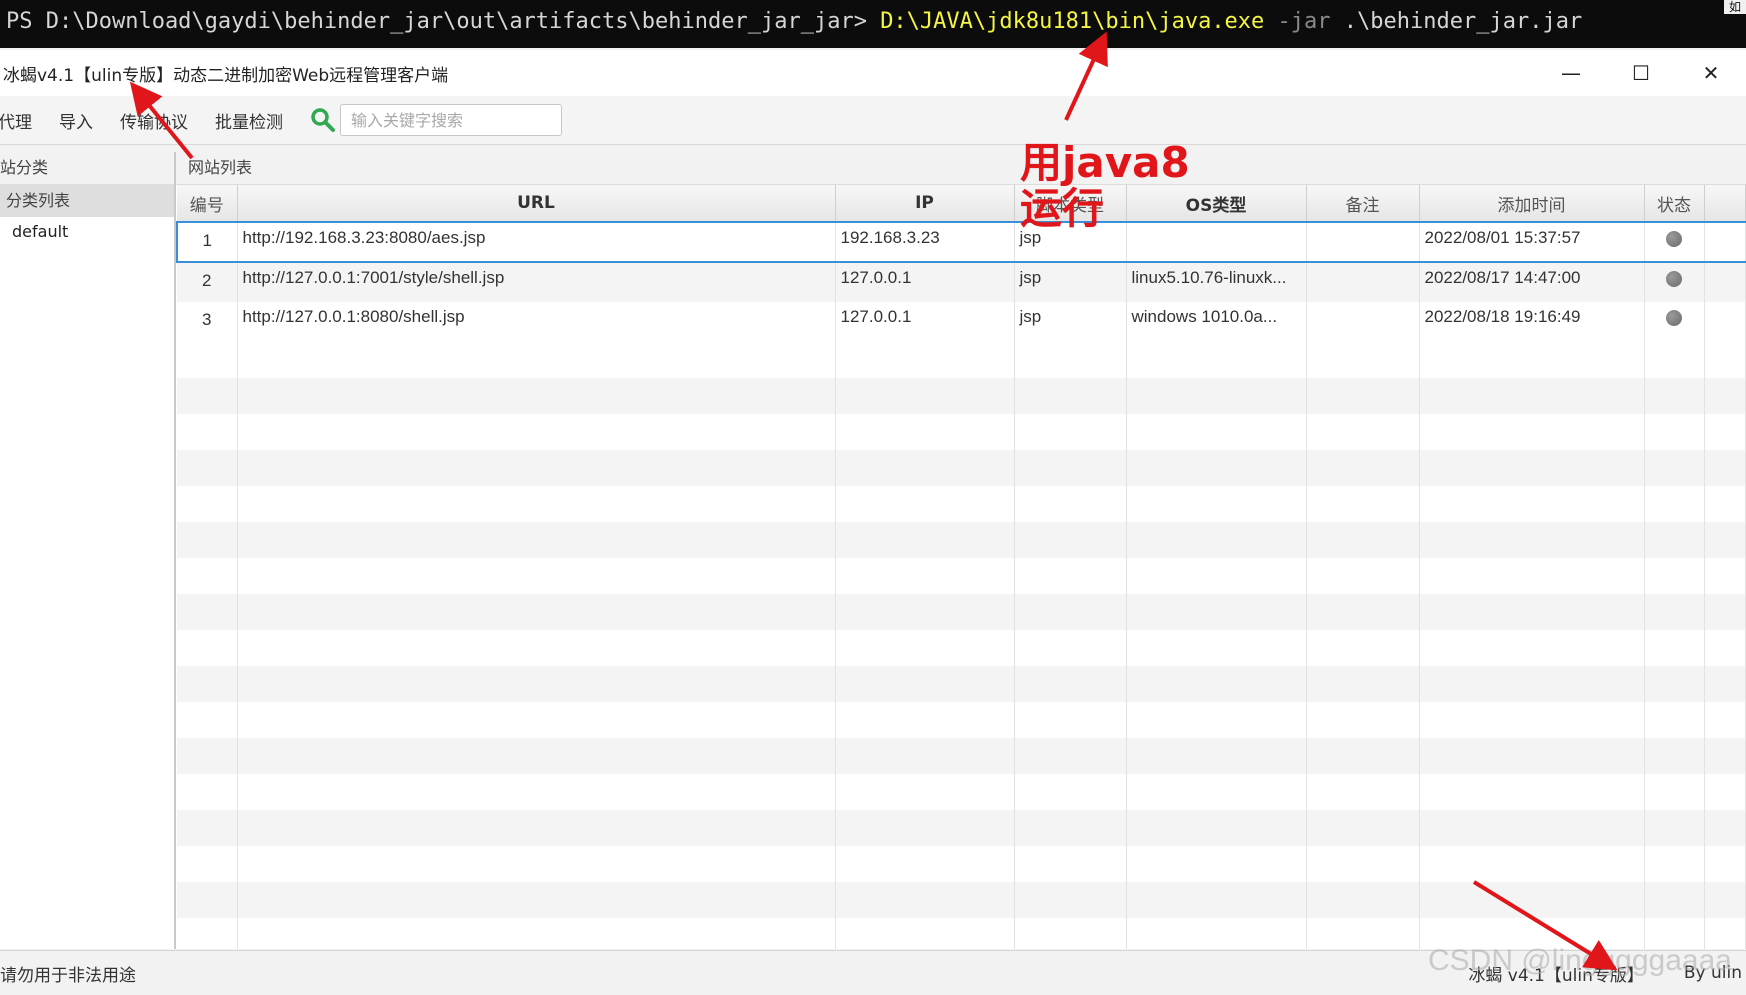  What do you see at coordinates (1674, 242) in the screenshot?
I see `cell-status` at bounding box center [1674, 242].